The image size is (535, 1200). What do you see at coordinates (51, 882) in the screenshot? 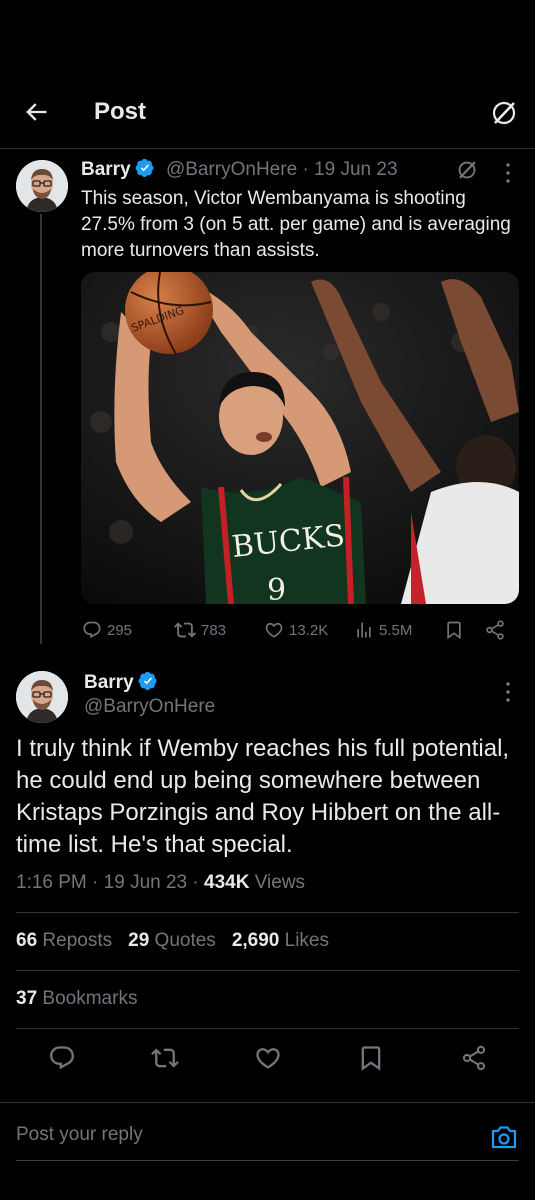
I see `post-time: 1:16 PM` at bounding box center [51, 882].